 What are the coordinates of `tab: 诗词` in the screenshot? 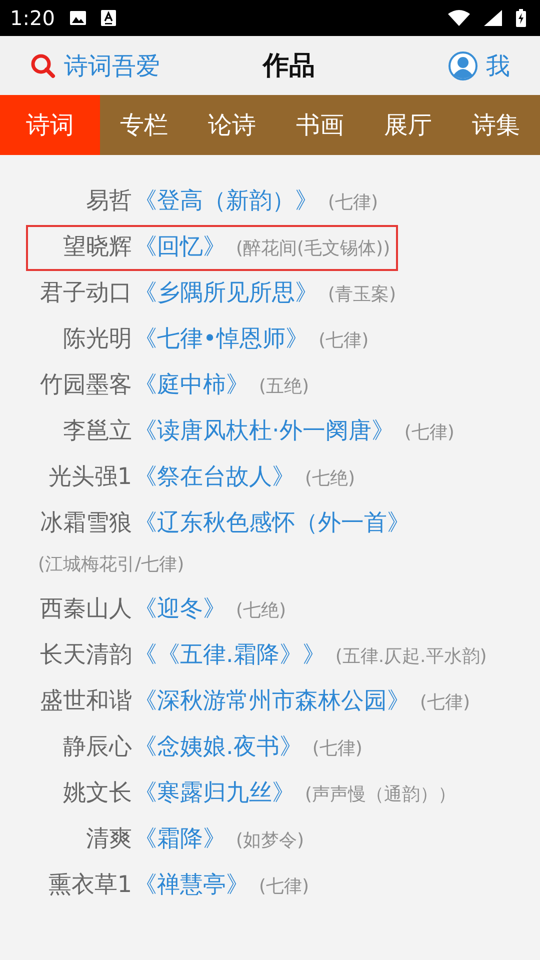 It's located at (50, 125).